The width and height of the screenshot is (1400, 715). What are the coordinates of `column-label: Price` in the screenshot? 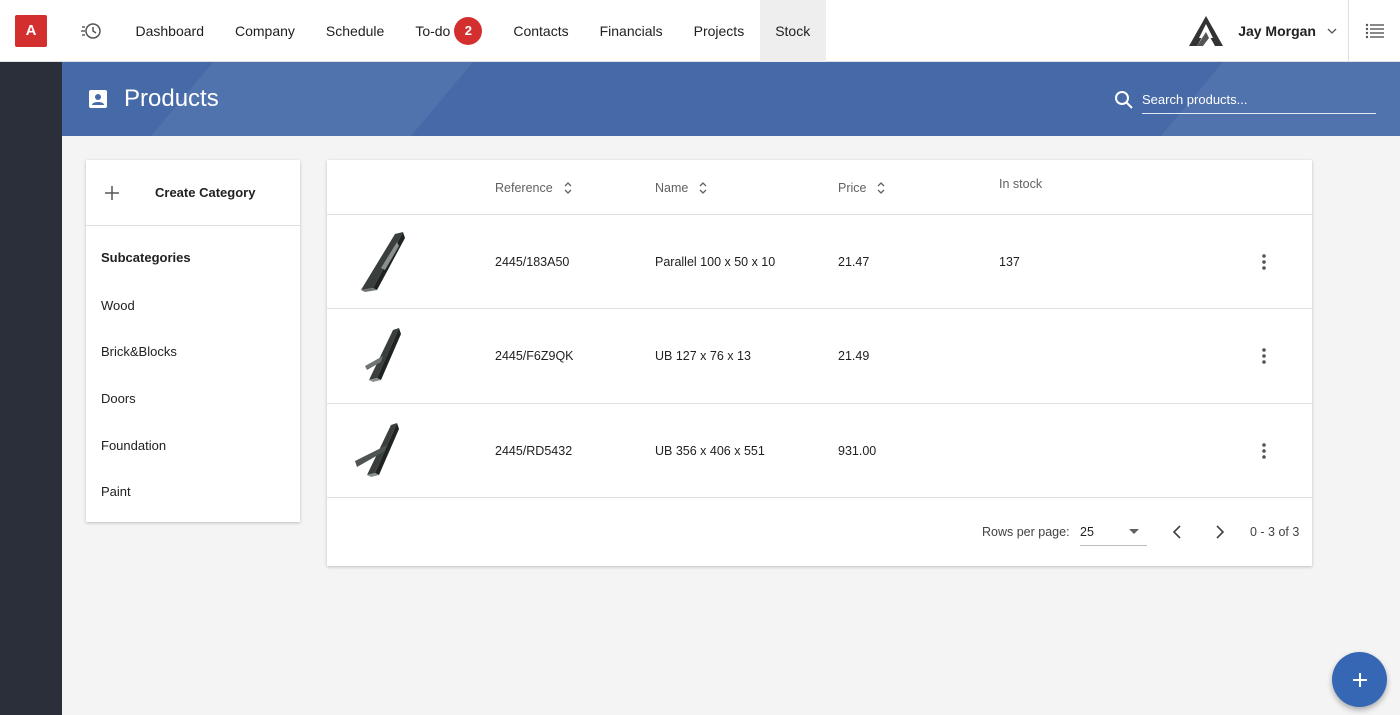 It's located at (852, 187).